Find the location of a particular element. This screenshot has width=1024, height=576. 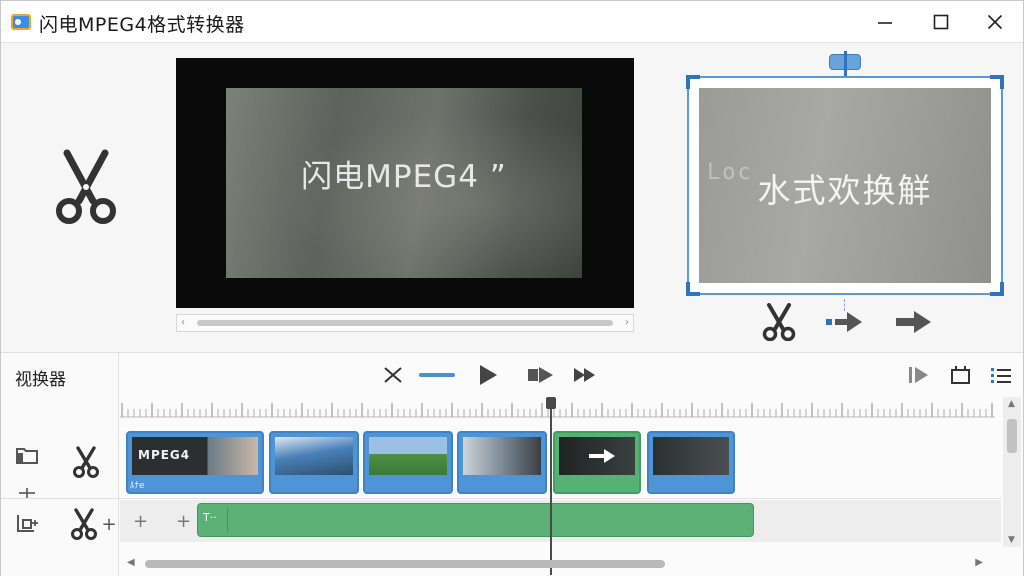

play-button is located at coordinates (488, 375).